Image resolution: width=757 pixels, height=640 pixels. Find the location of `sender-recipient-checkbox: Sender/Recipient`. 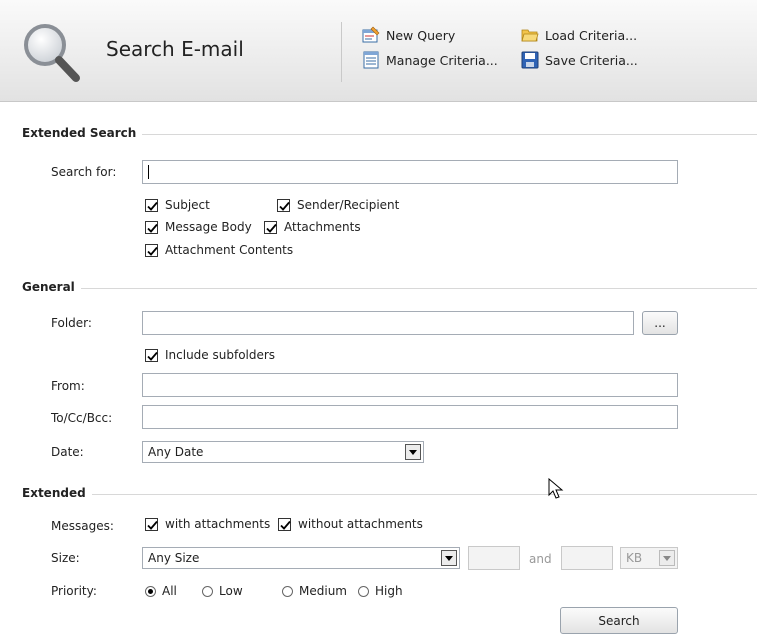

sender-recipient-checkbox: Sender/Recipient is located at coordinates (338, 205).